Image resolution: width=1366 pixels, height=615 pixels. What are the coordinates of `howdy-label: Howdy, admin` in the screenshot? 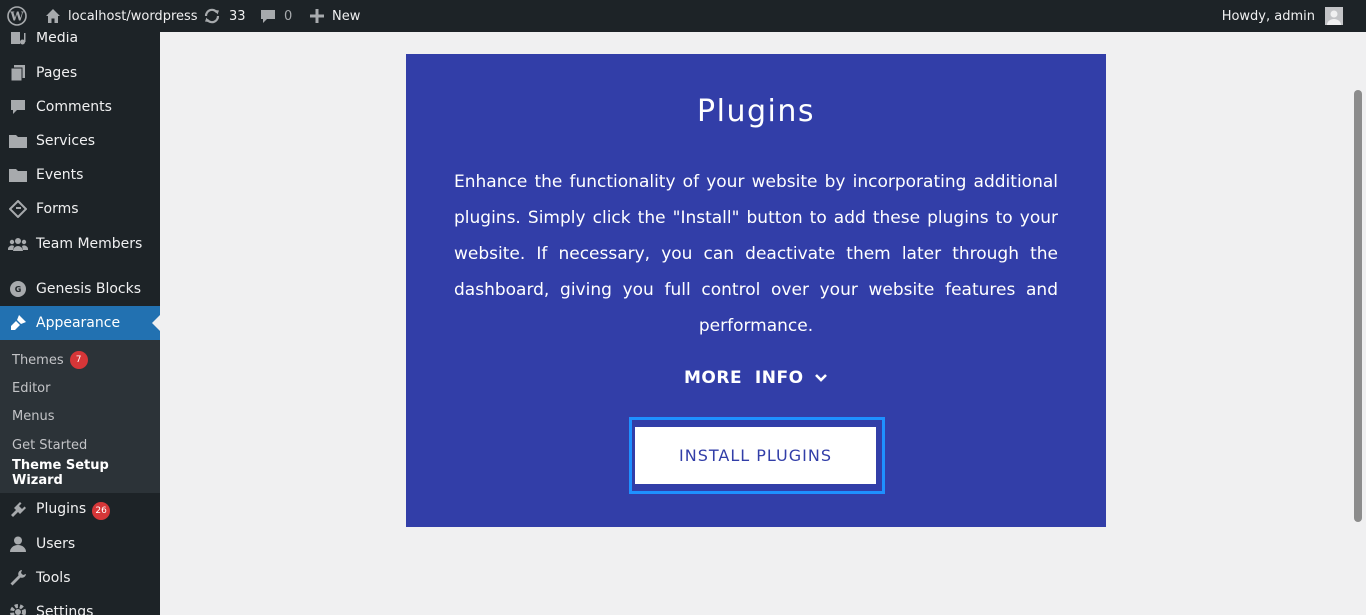 It's located at (1268, 16).